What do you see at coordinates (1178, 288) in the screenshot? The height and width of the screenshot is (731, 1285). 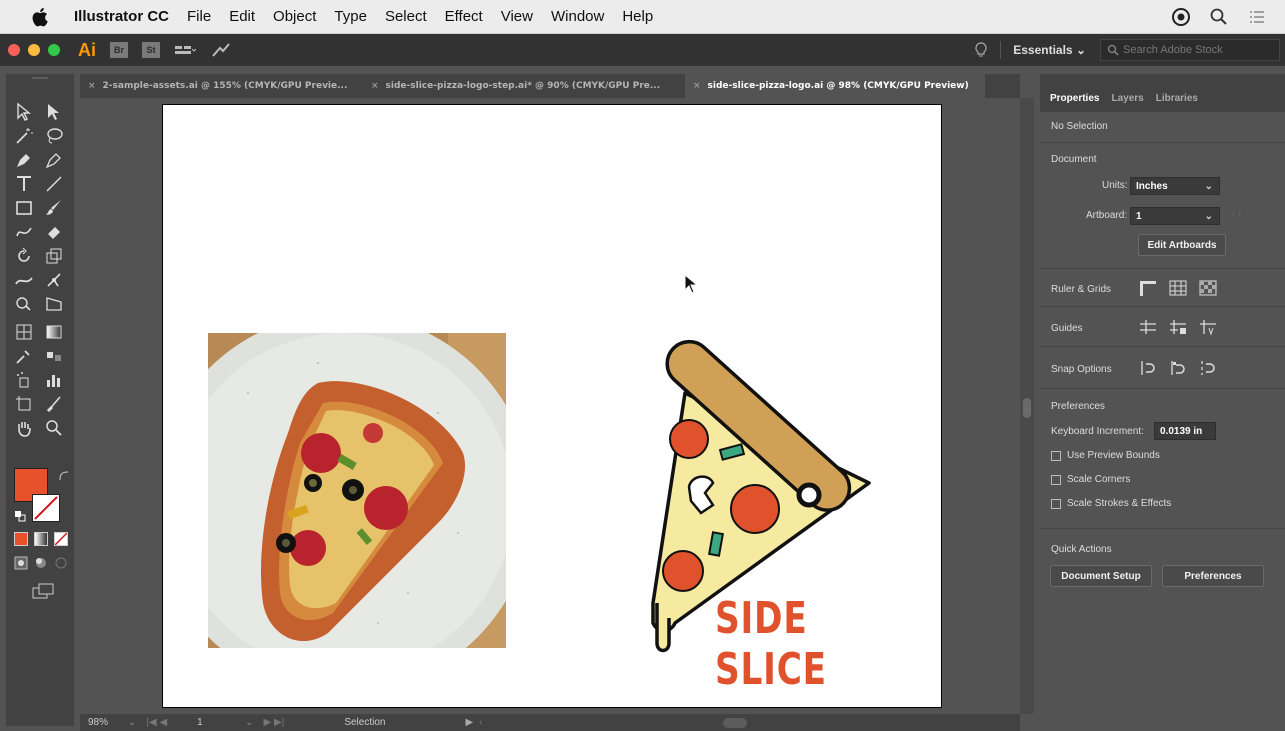 I see `grid-icon` at bounding box center [1178, 288].